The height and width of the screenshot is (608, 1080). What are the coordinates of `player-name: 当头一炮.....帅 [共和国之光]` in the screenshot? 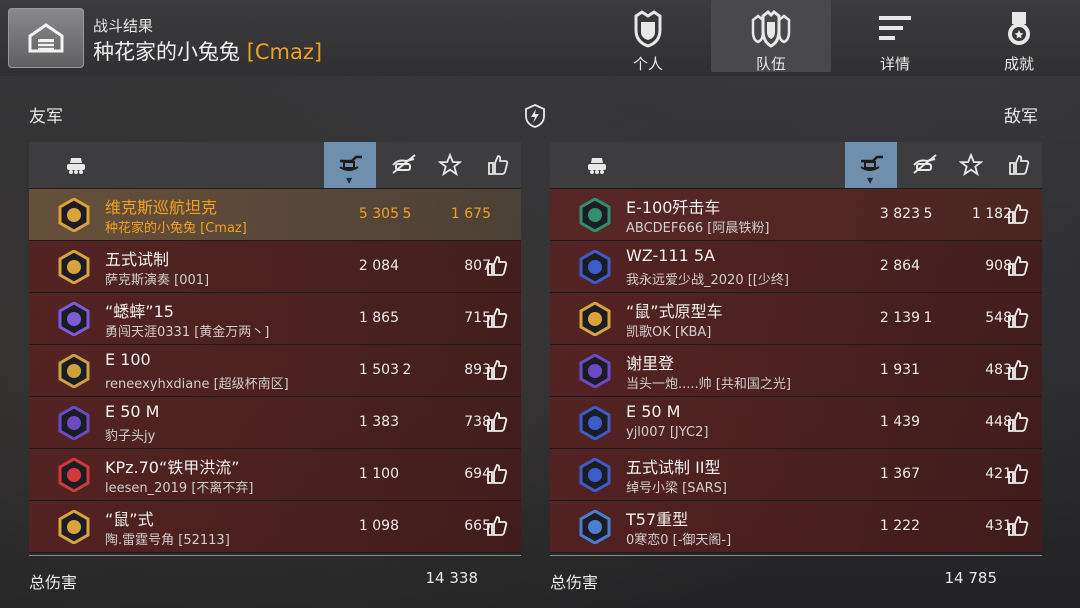 It's located at (708, 384).